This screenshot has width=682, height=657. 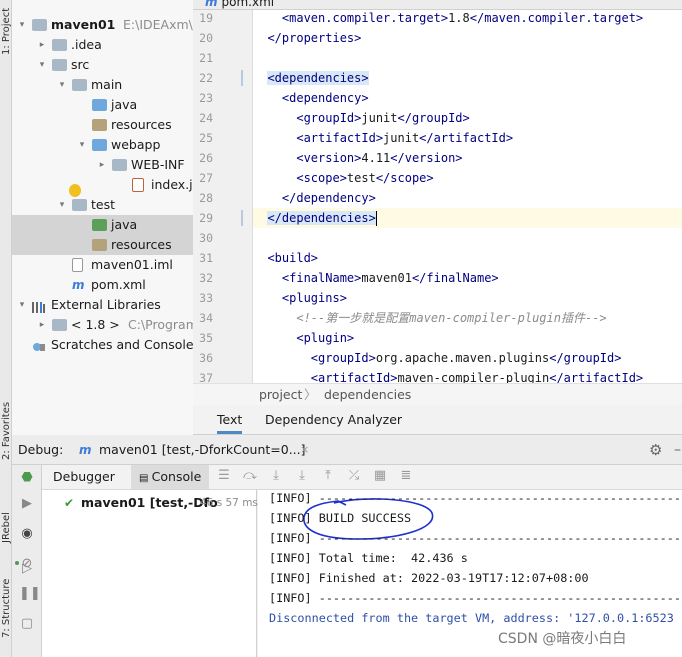 I want to click on force-step-into-icon: ⤓, so click(x=302, y=476).